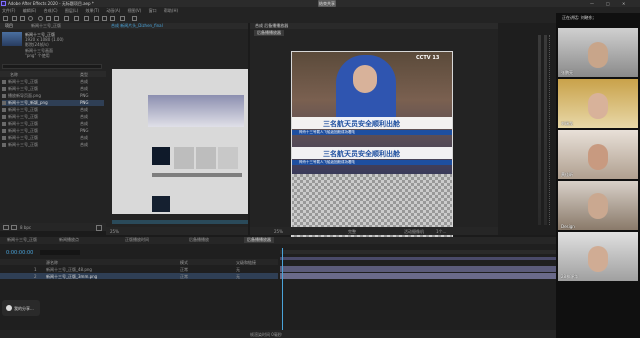 The width and height of the screenshot is (640, 338). I want to click on brush-tool-icon, so click(96, 18).